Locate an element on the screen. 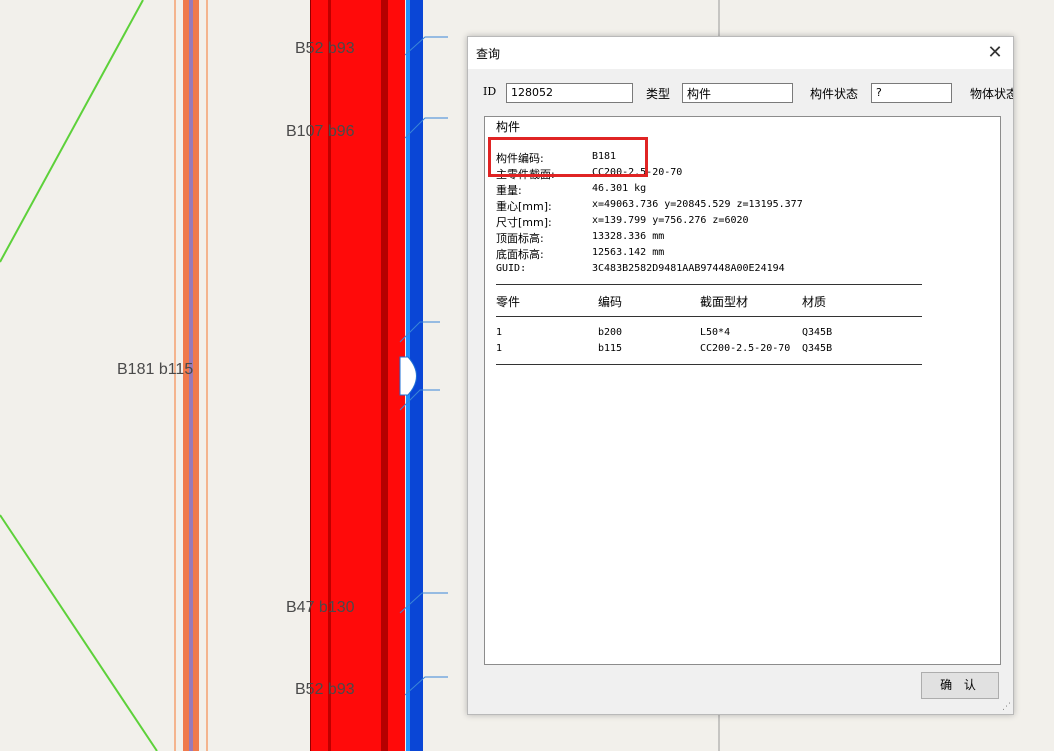 This screenshot has height=751, width=1054. panel-title: 构件 is located at coordinates (508, 127).